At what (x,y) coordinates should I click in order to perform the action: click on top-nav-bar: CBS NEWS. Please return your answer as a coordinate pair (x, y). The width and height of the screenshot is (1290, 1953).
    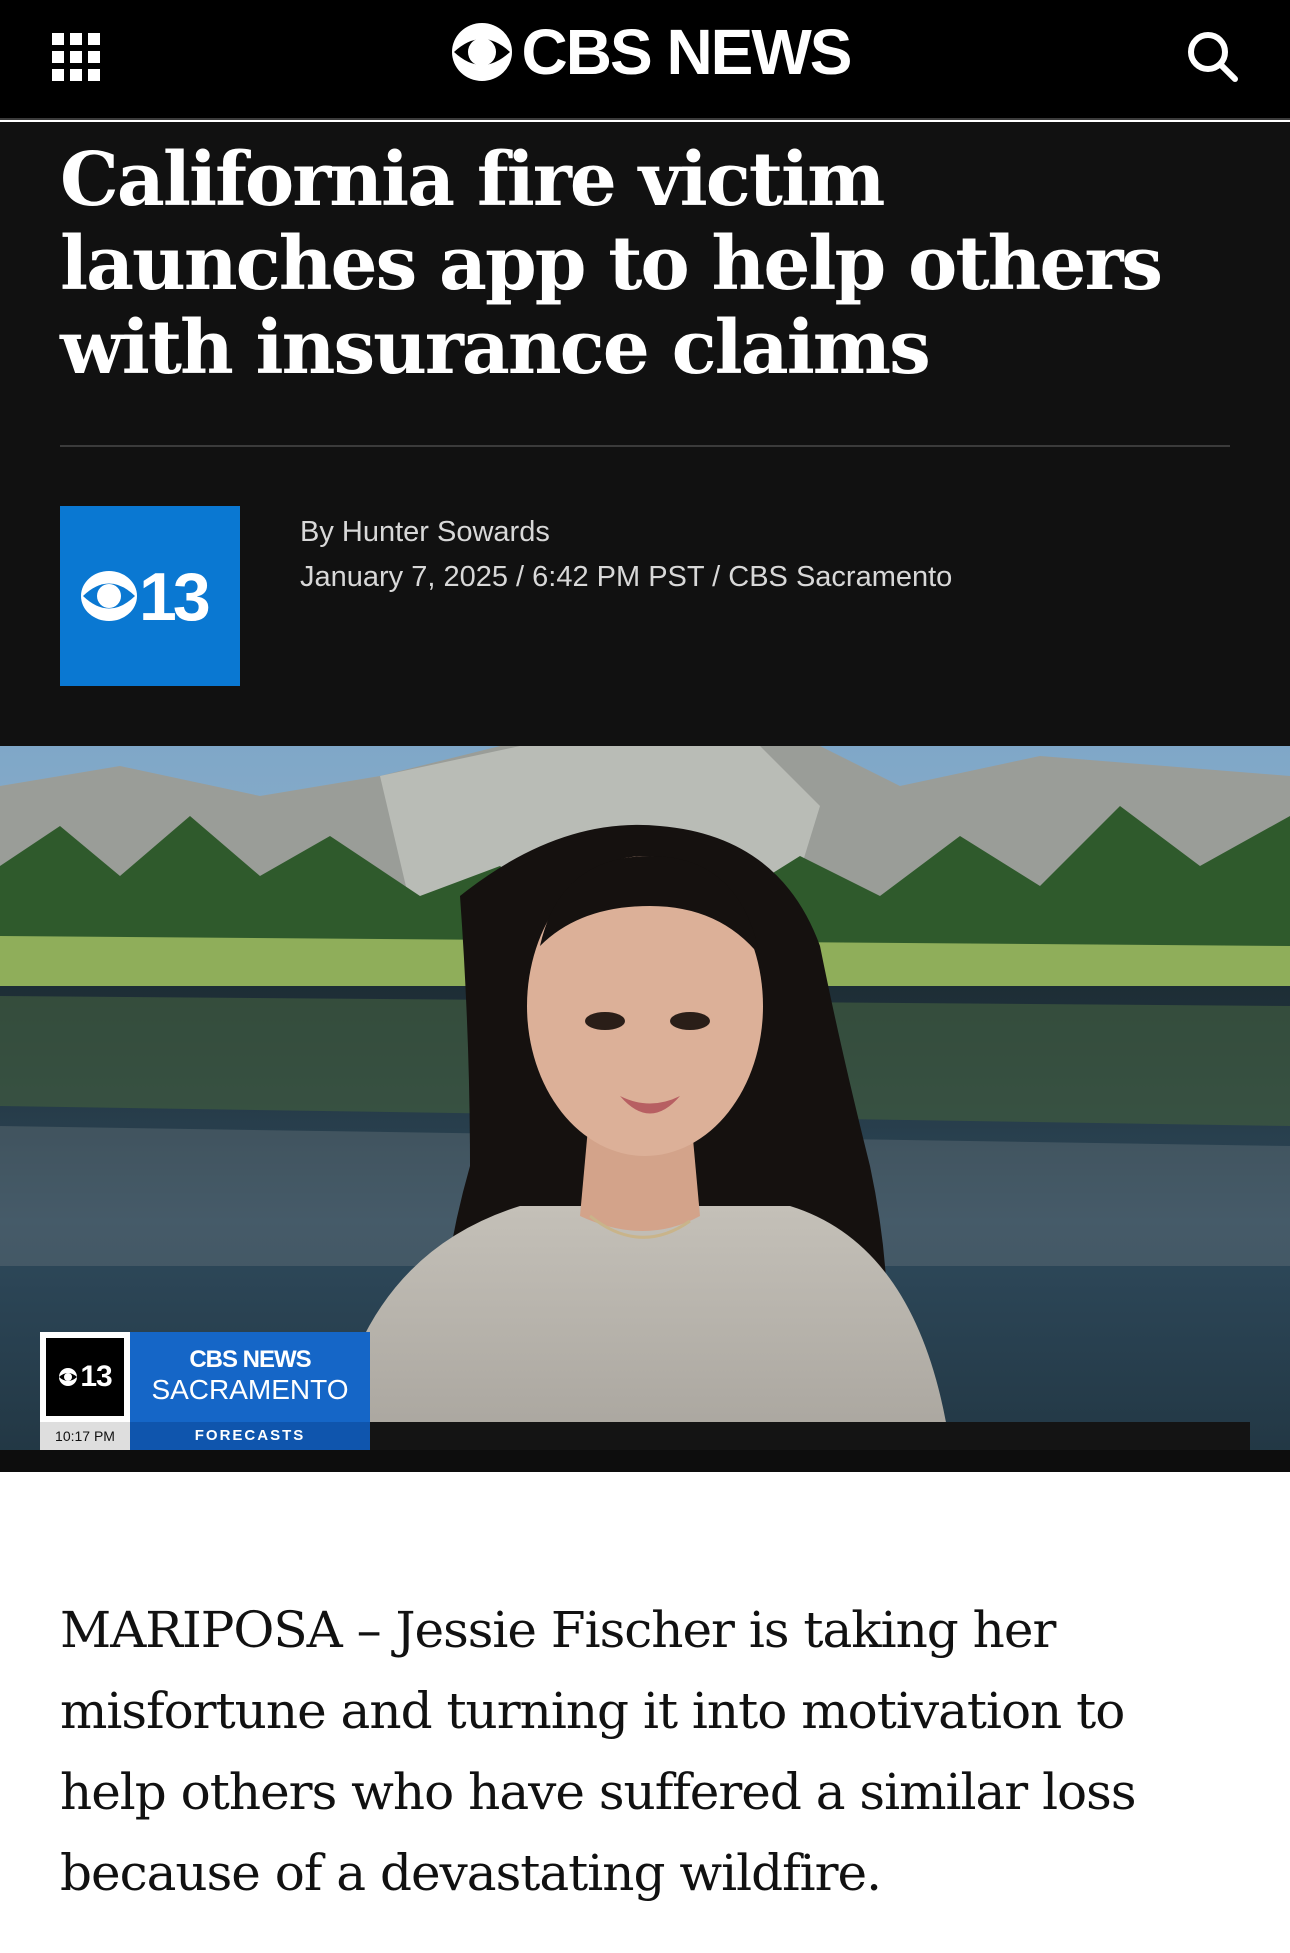
    Looking at the image, I should click on (645, 60).